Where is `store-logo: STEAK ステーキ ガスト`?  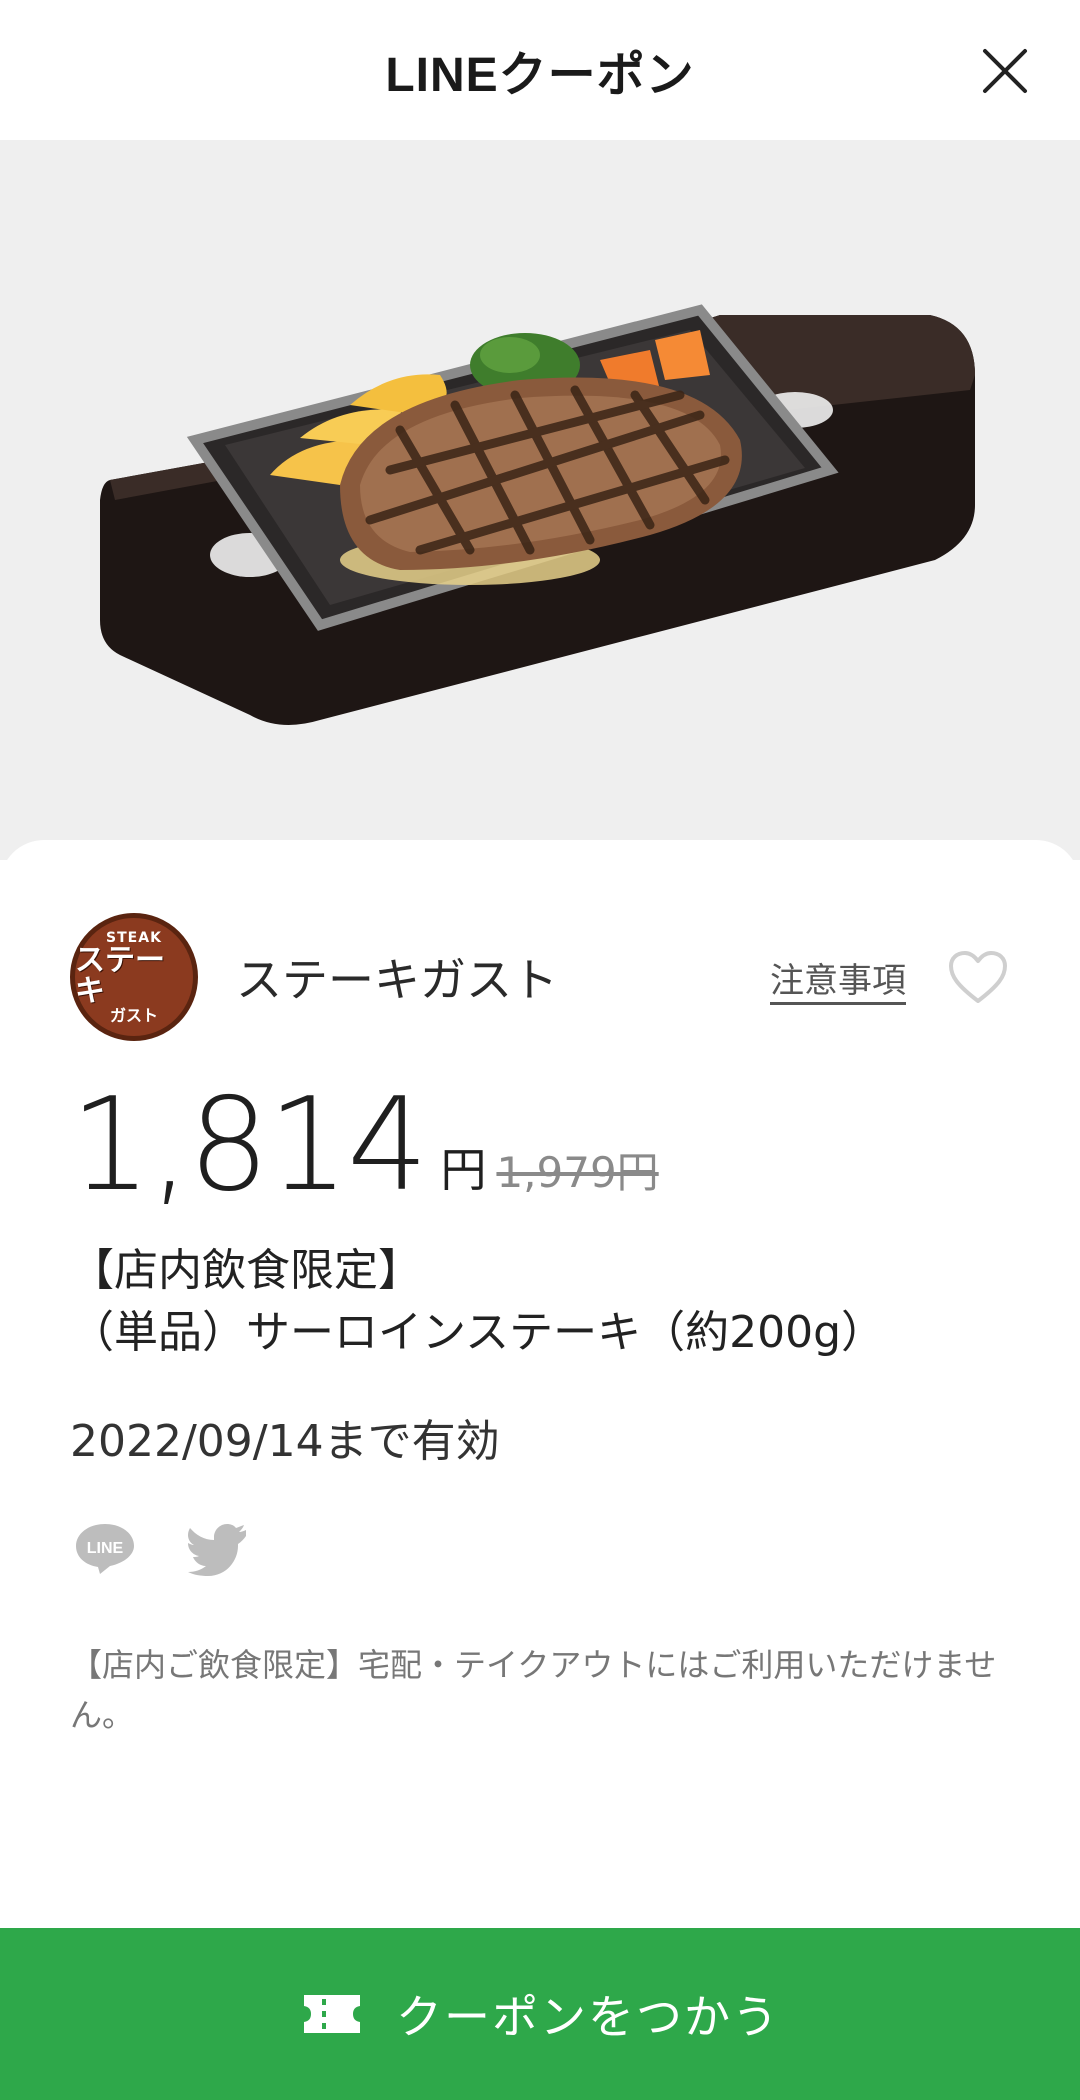 store-logo: STEAK ステーキ ガスト is located at coordinates (134, 977).